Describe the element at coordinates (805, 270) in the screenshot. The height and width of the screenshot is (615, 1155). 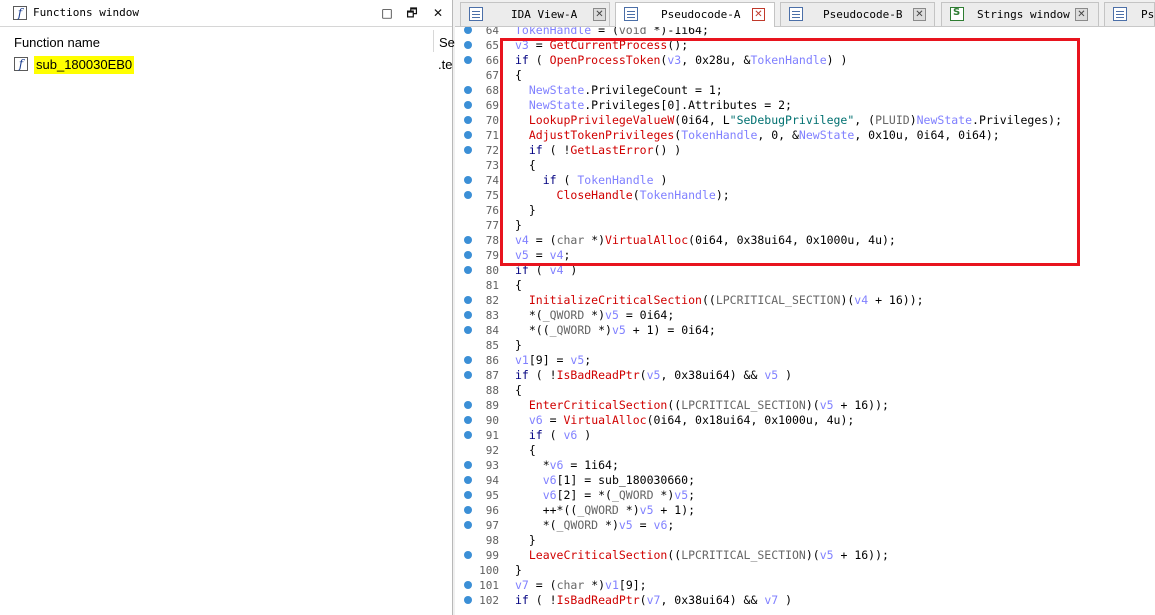
I see `code-line: 80 if ( v4 )` at that location.